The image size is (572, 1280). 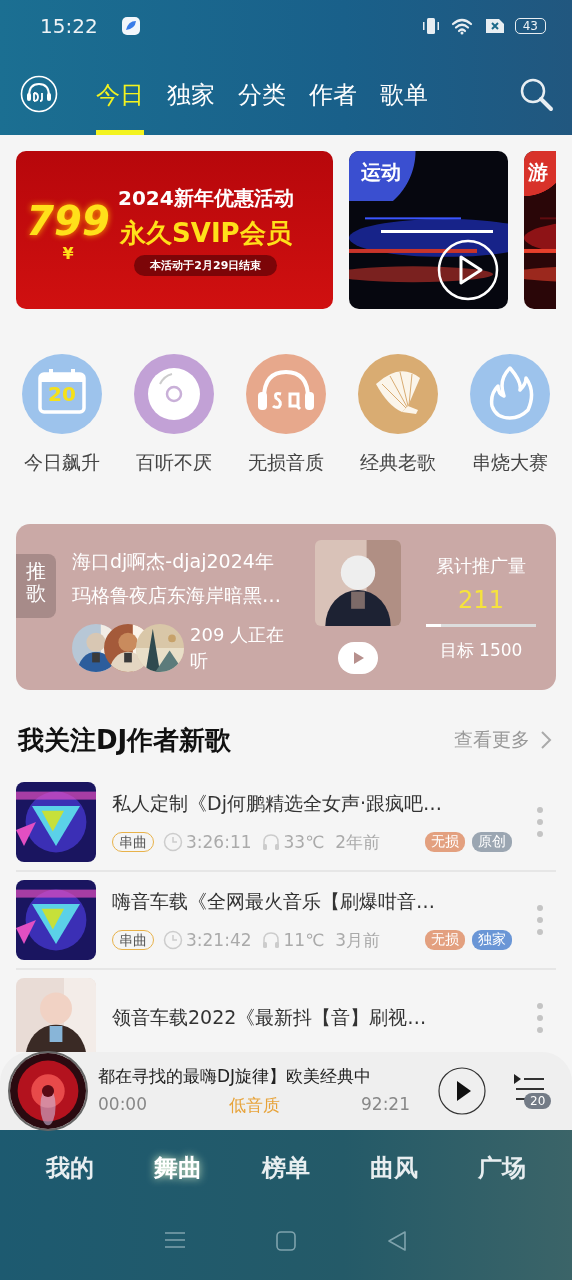 I want to click on back-icon, so click(x=396, y=1241).